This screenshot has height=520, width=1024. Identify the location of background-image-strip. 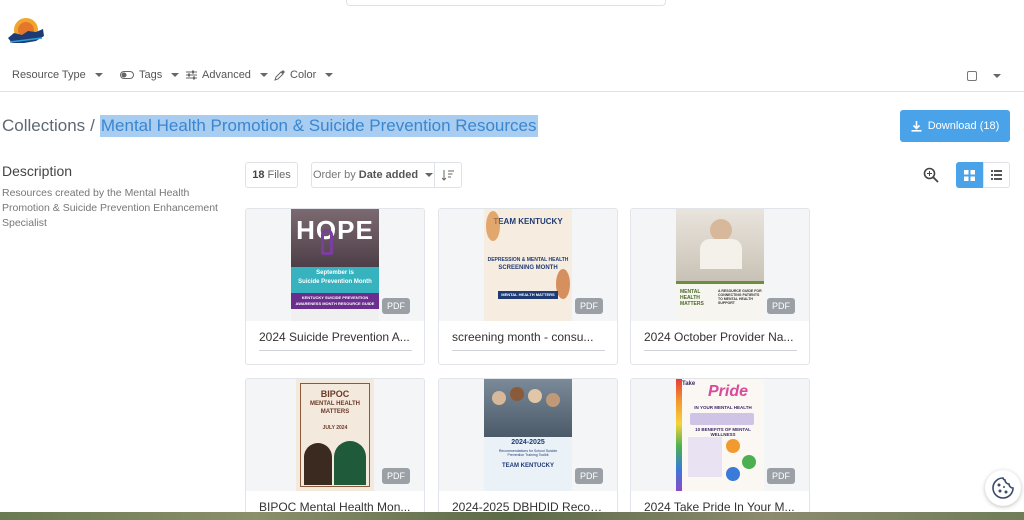
(512, 516).